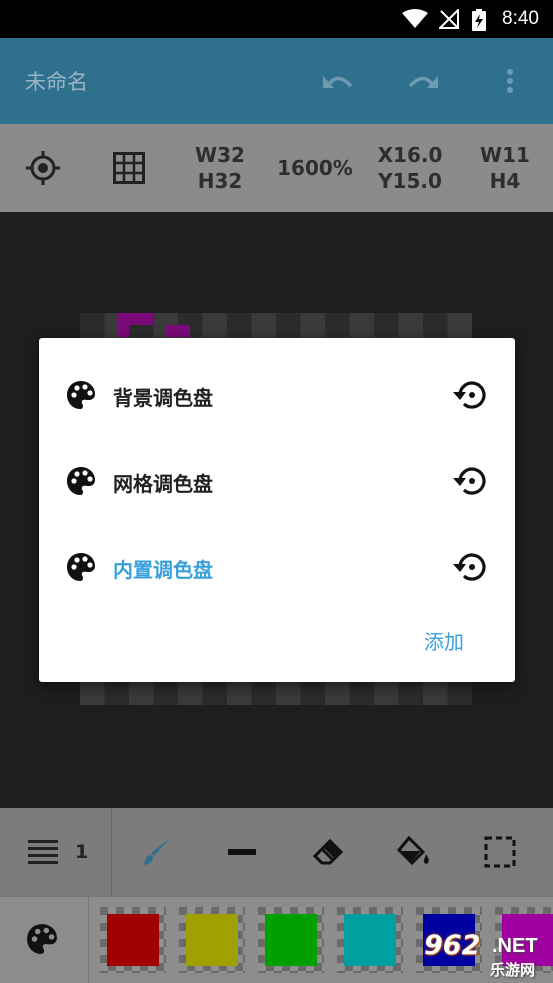  I want to click on no-signal-icon, so click(448, 20).